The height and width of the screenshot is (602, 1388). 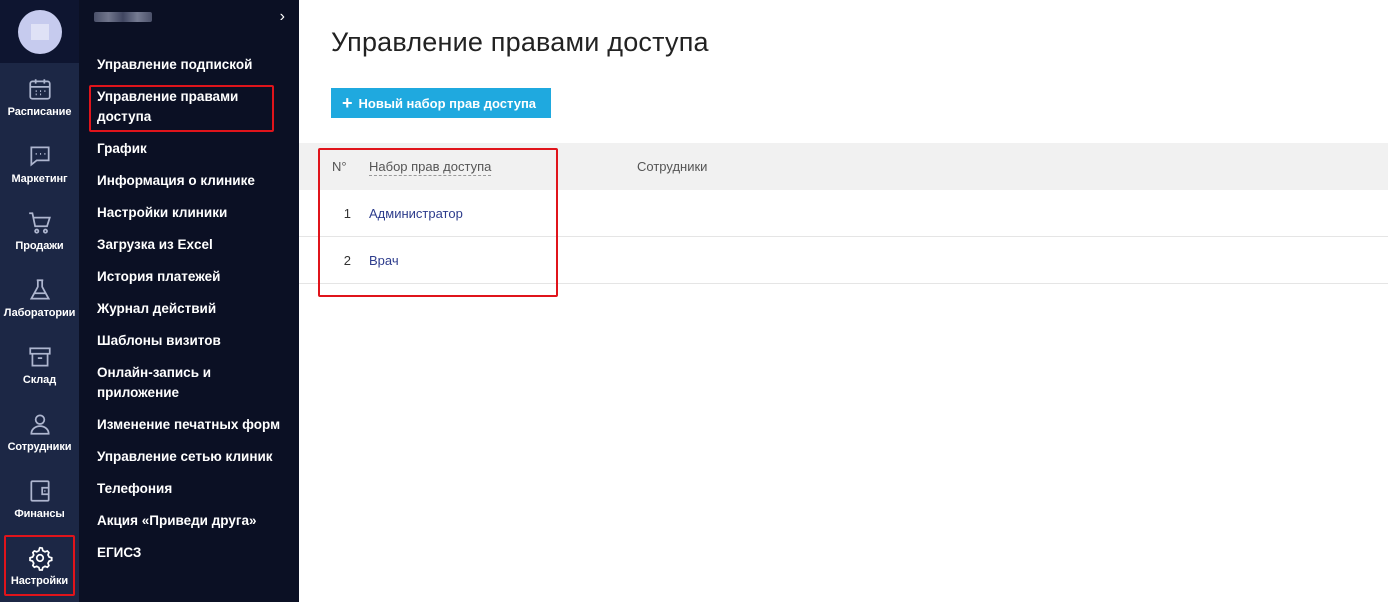 What do you see at coordinates (189, 277) in the screenshot?
I see `submenu-item-payment-history: История платежей` at bounding box center [189, 277].